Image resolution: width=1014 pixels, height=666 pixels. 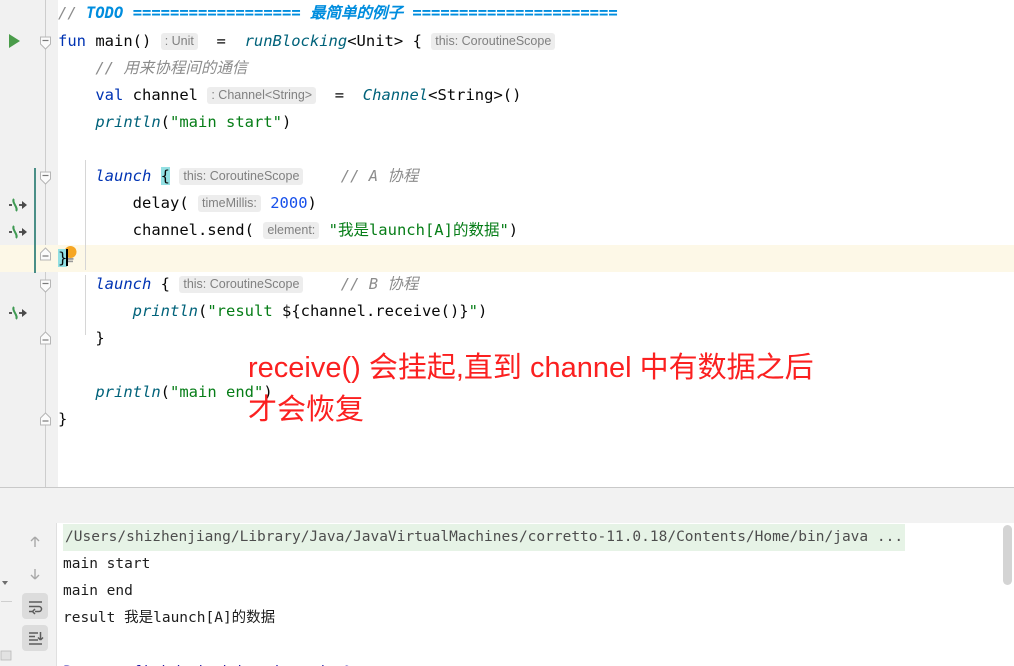 I want to click on inlay-hint-channel-type: : Channel<String>, so click(x=262, y=95).